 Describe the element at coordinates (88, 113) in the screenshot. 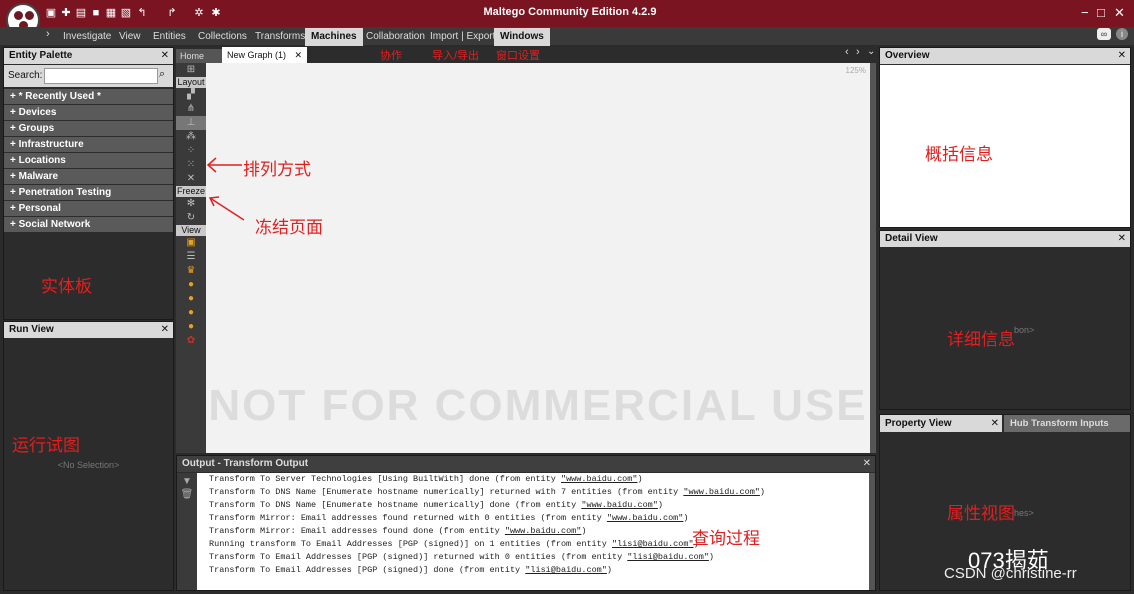

I see `palette-item-devices: + Devices` at that location.